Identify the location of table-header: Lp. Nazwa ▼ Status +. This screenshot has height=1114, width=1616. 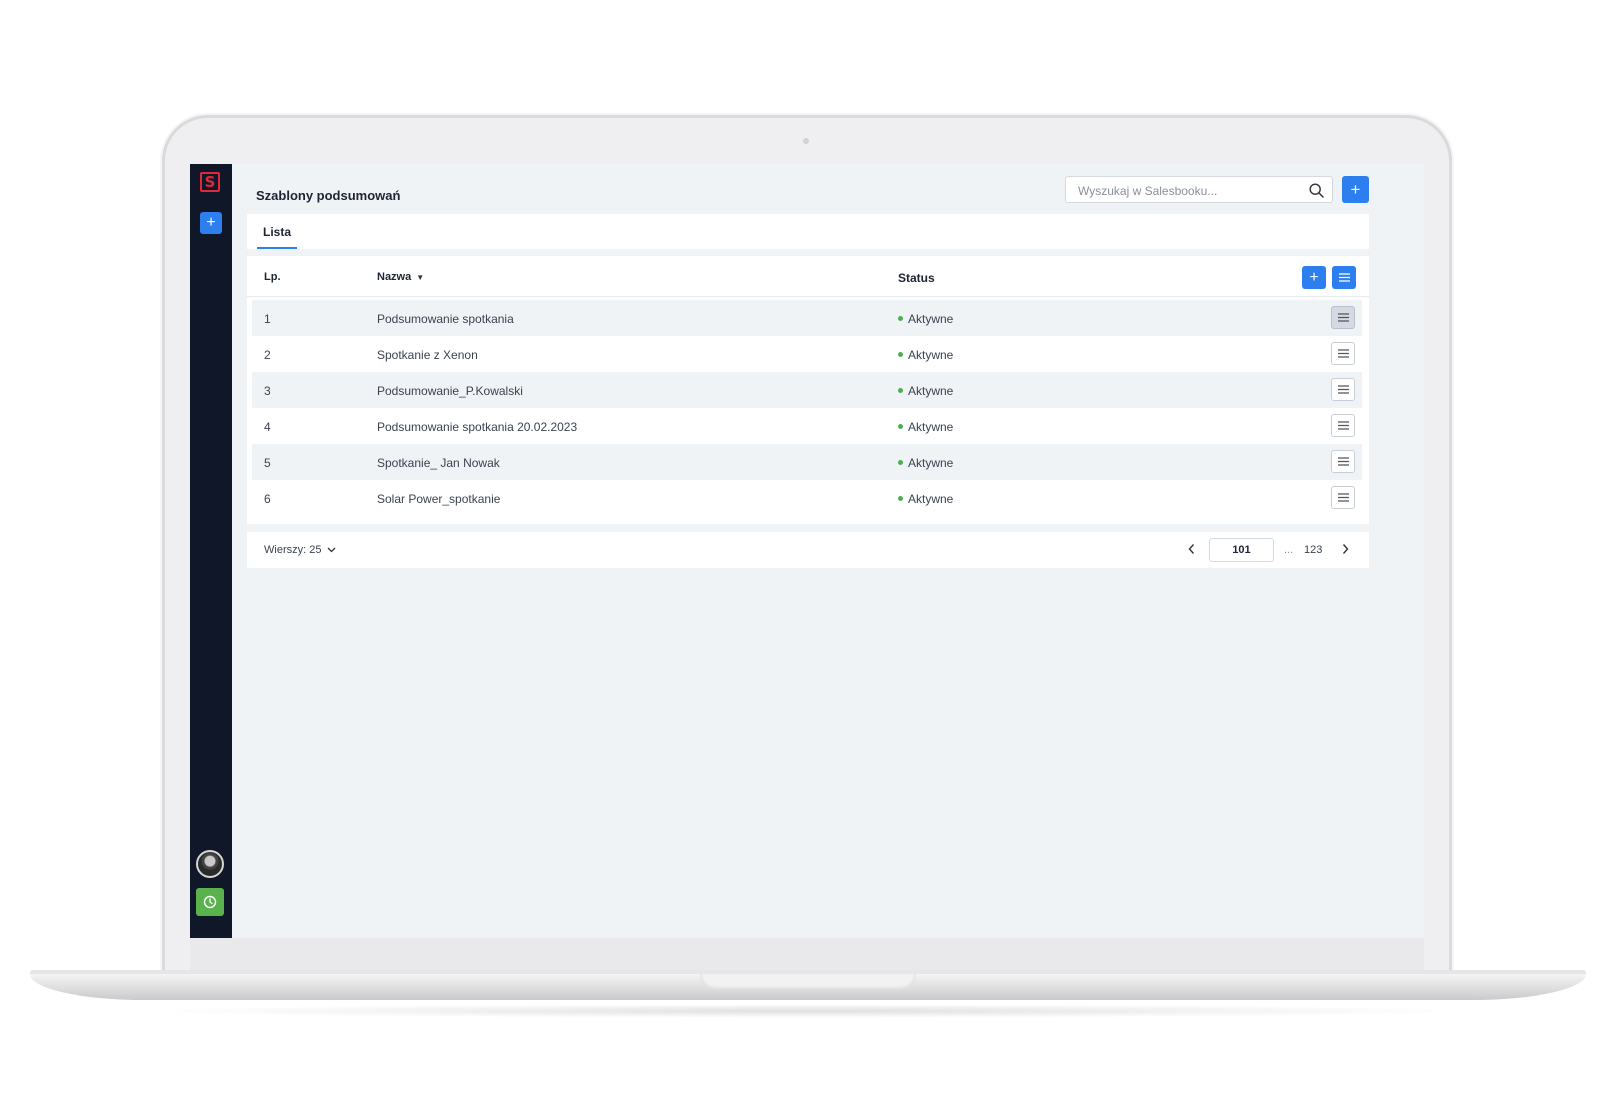
(808, 276).